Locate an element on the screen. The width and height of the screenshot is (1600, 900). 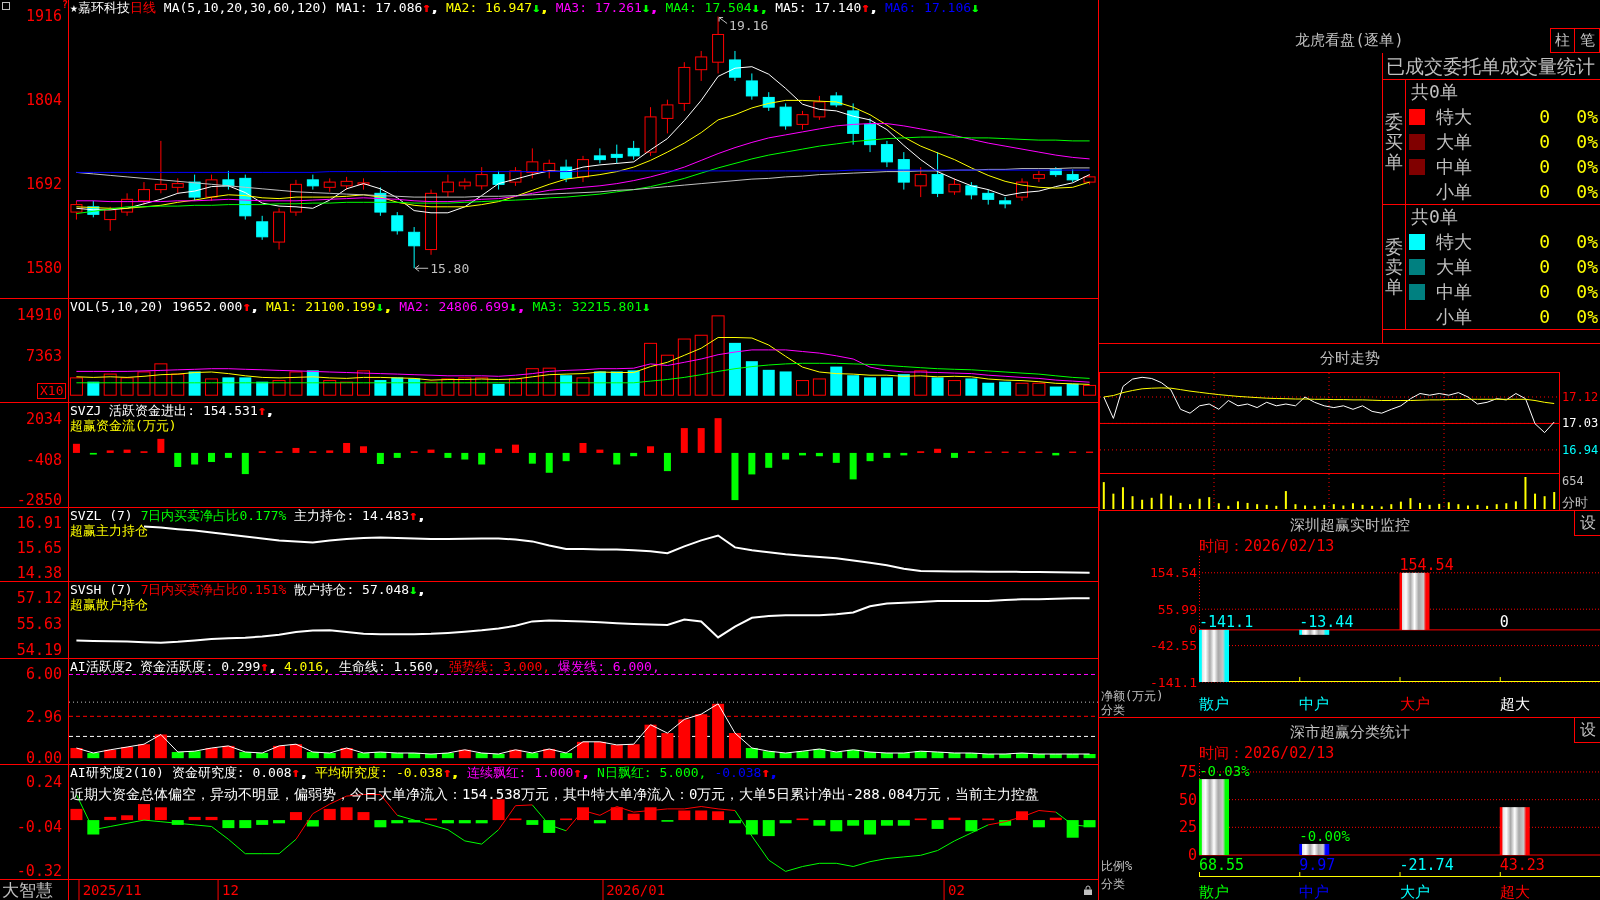
view-toggle-button: 笔 is located at coordinates (1587, 40).